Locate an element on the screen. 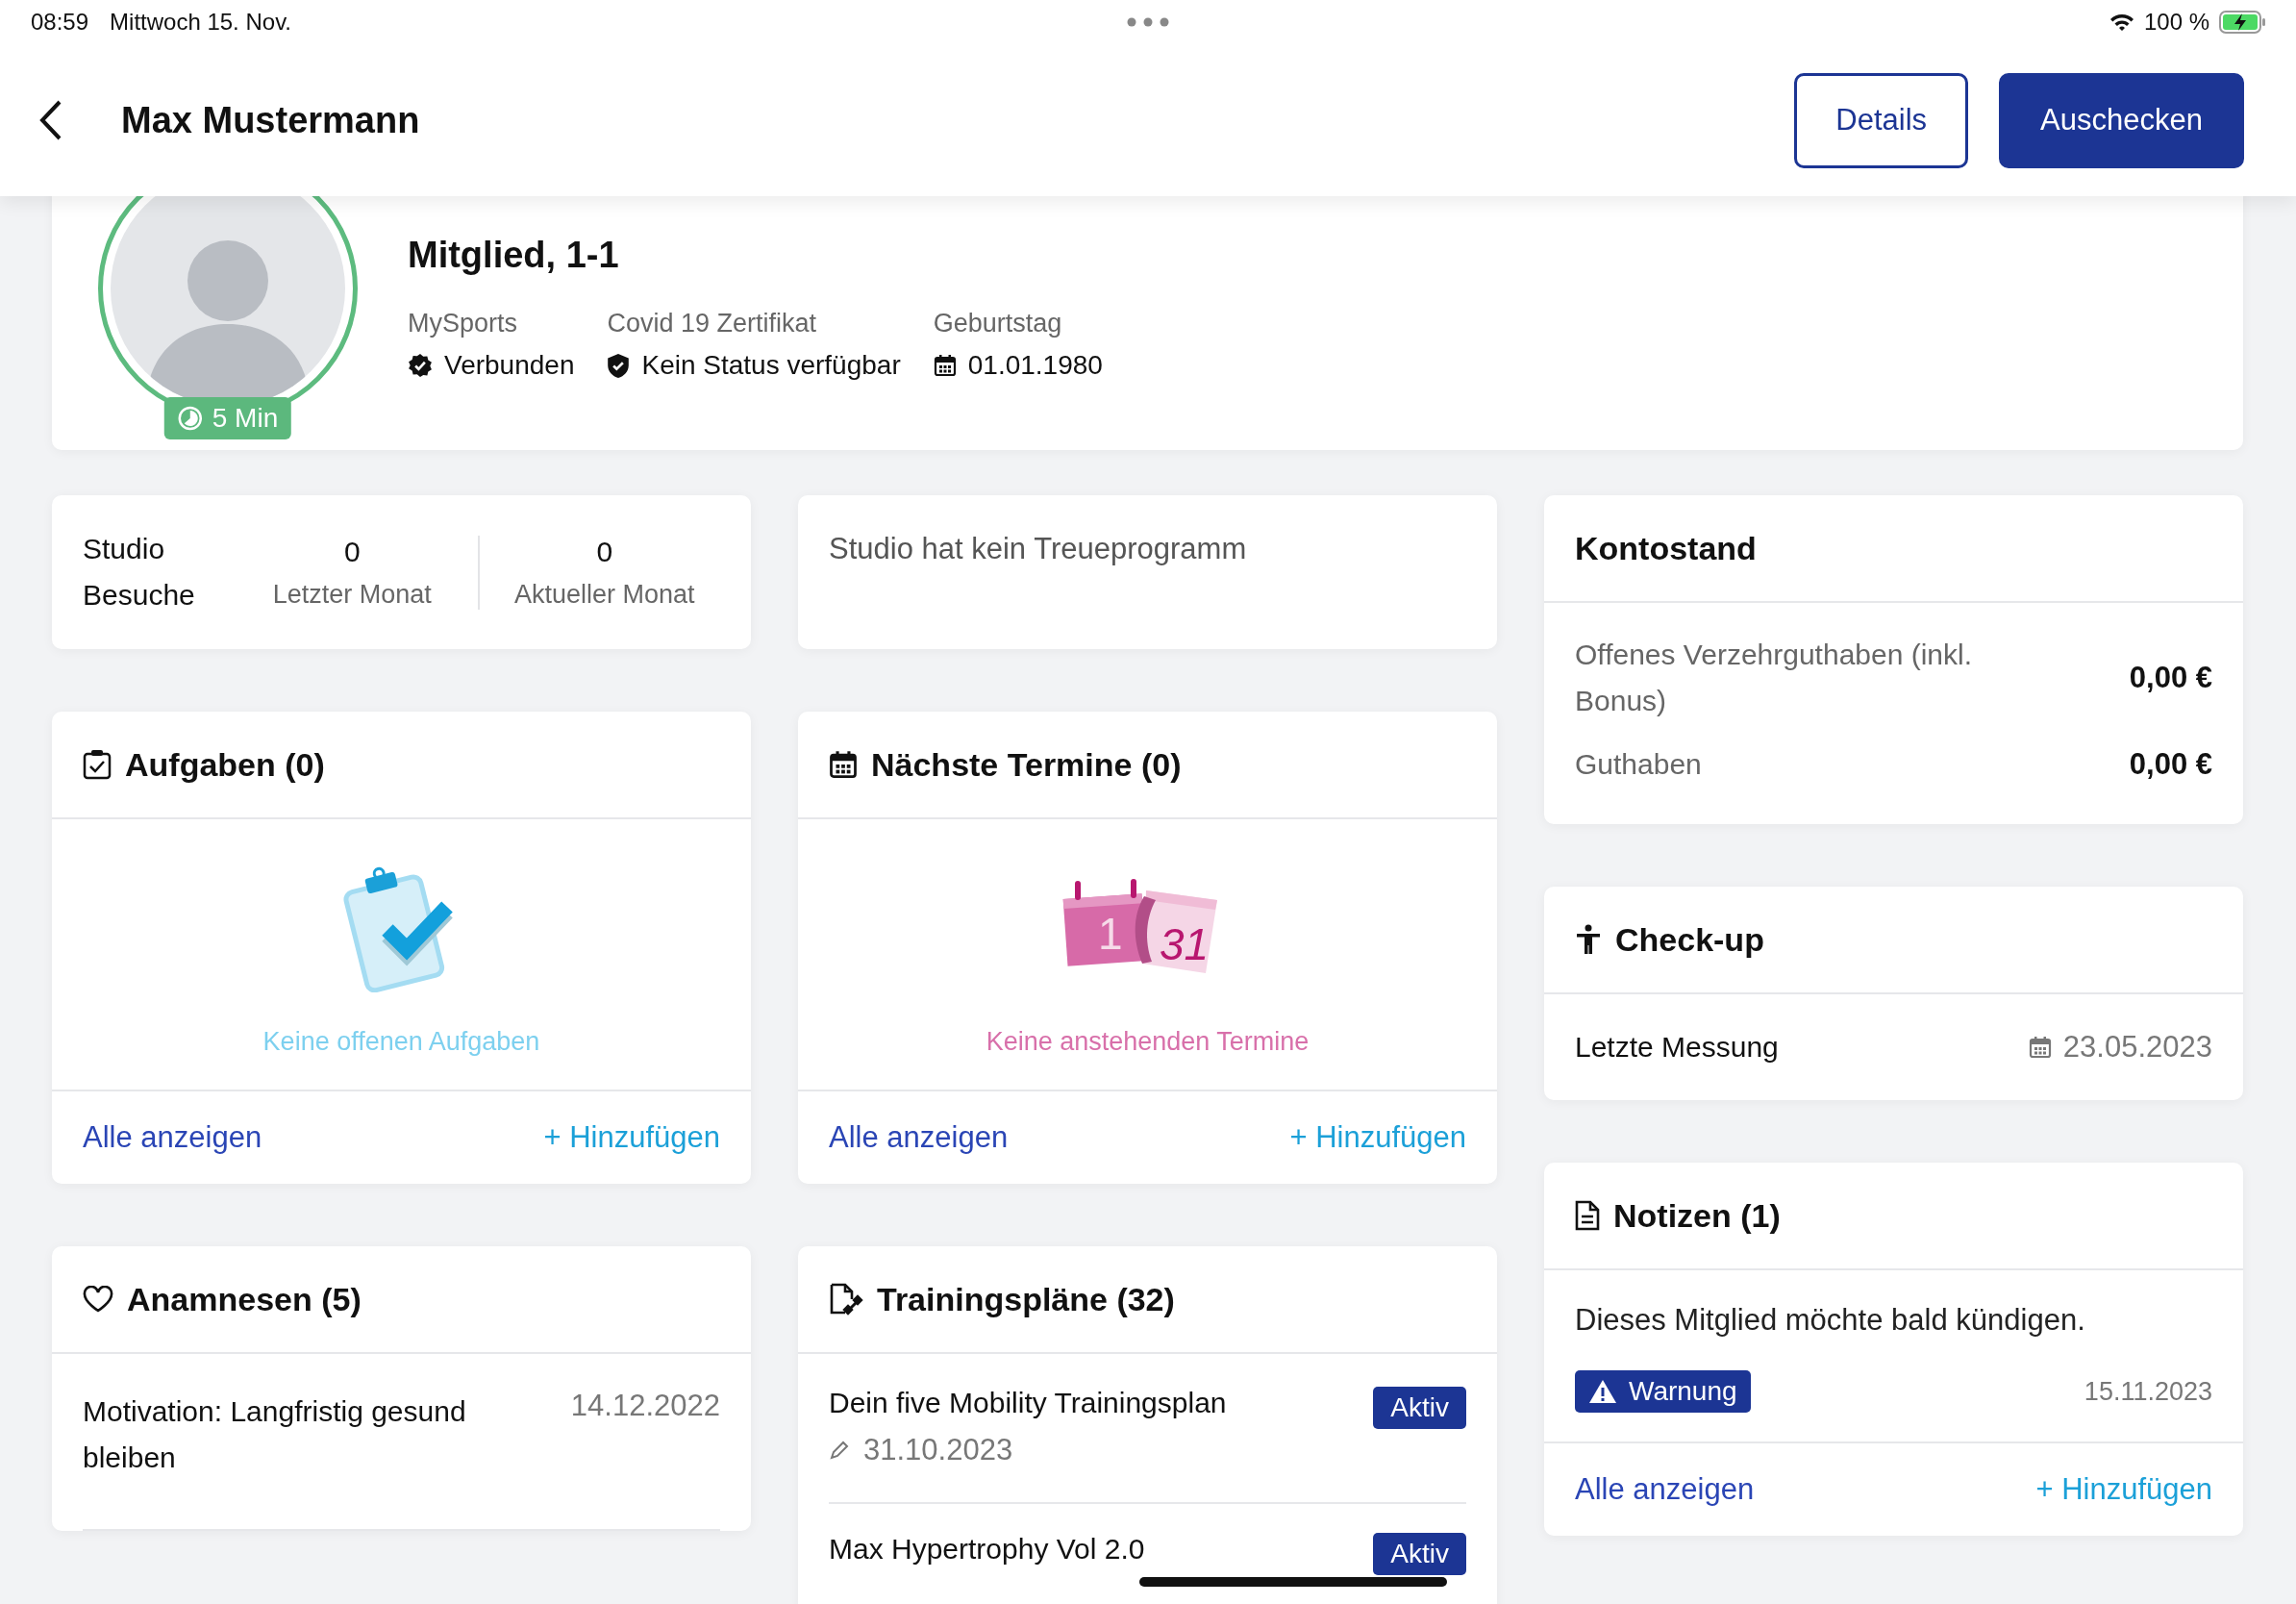 This screenshot has width=2296, height=1604. verified-icon is located at coordinates (420, 365).